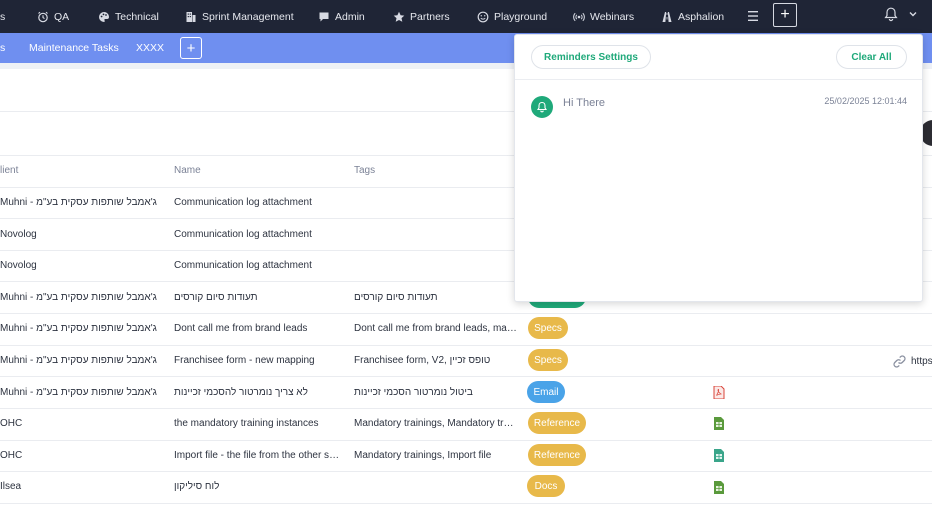  I want to click on tab-label: Maintenance Tasks, so click(74, 48).